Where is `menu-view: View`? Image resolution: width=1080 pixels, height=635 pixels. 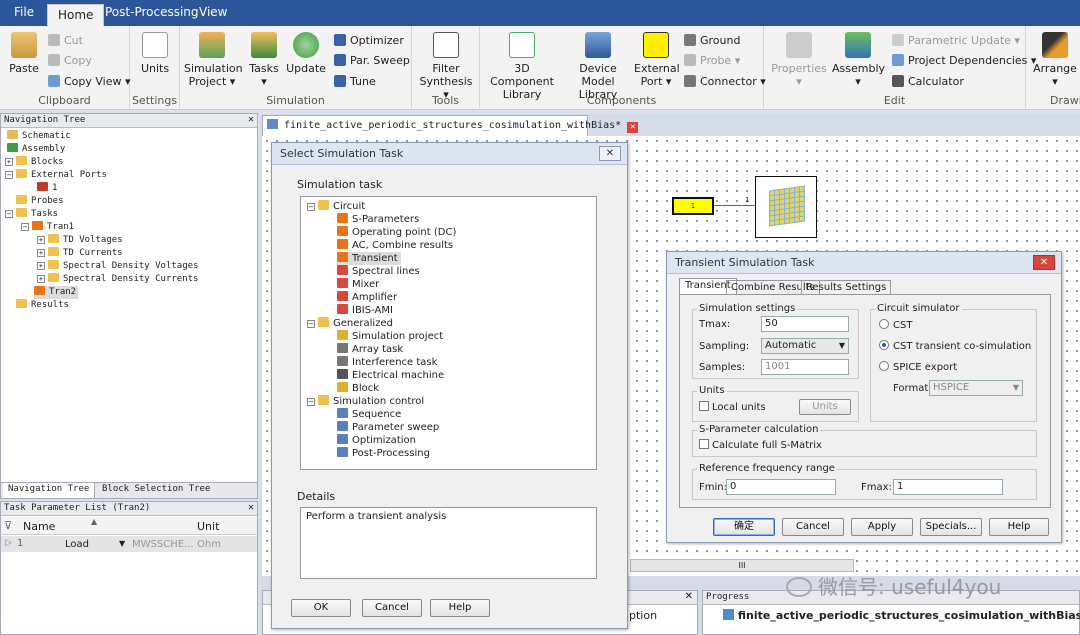
menu-view: View is located at coordinates (213, 12).